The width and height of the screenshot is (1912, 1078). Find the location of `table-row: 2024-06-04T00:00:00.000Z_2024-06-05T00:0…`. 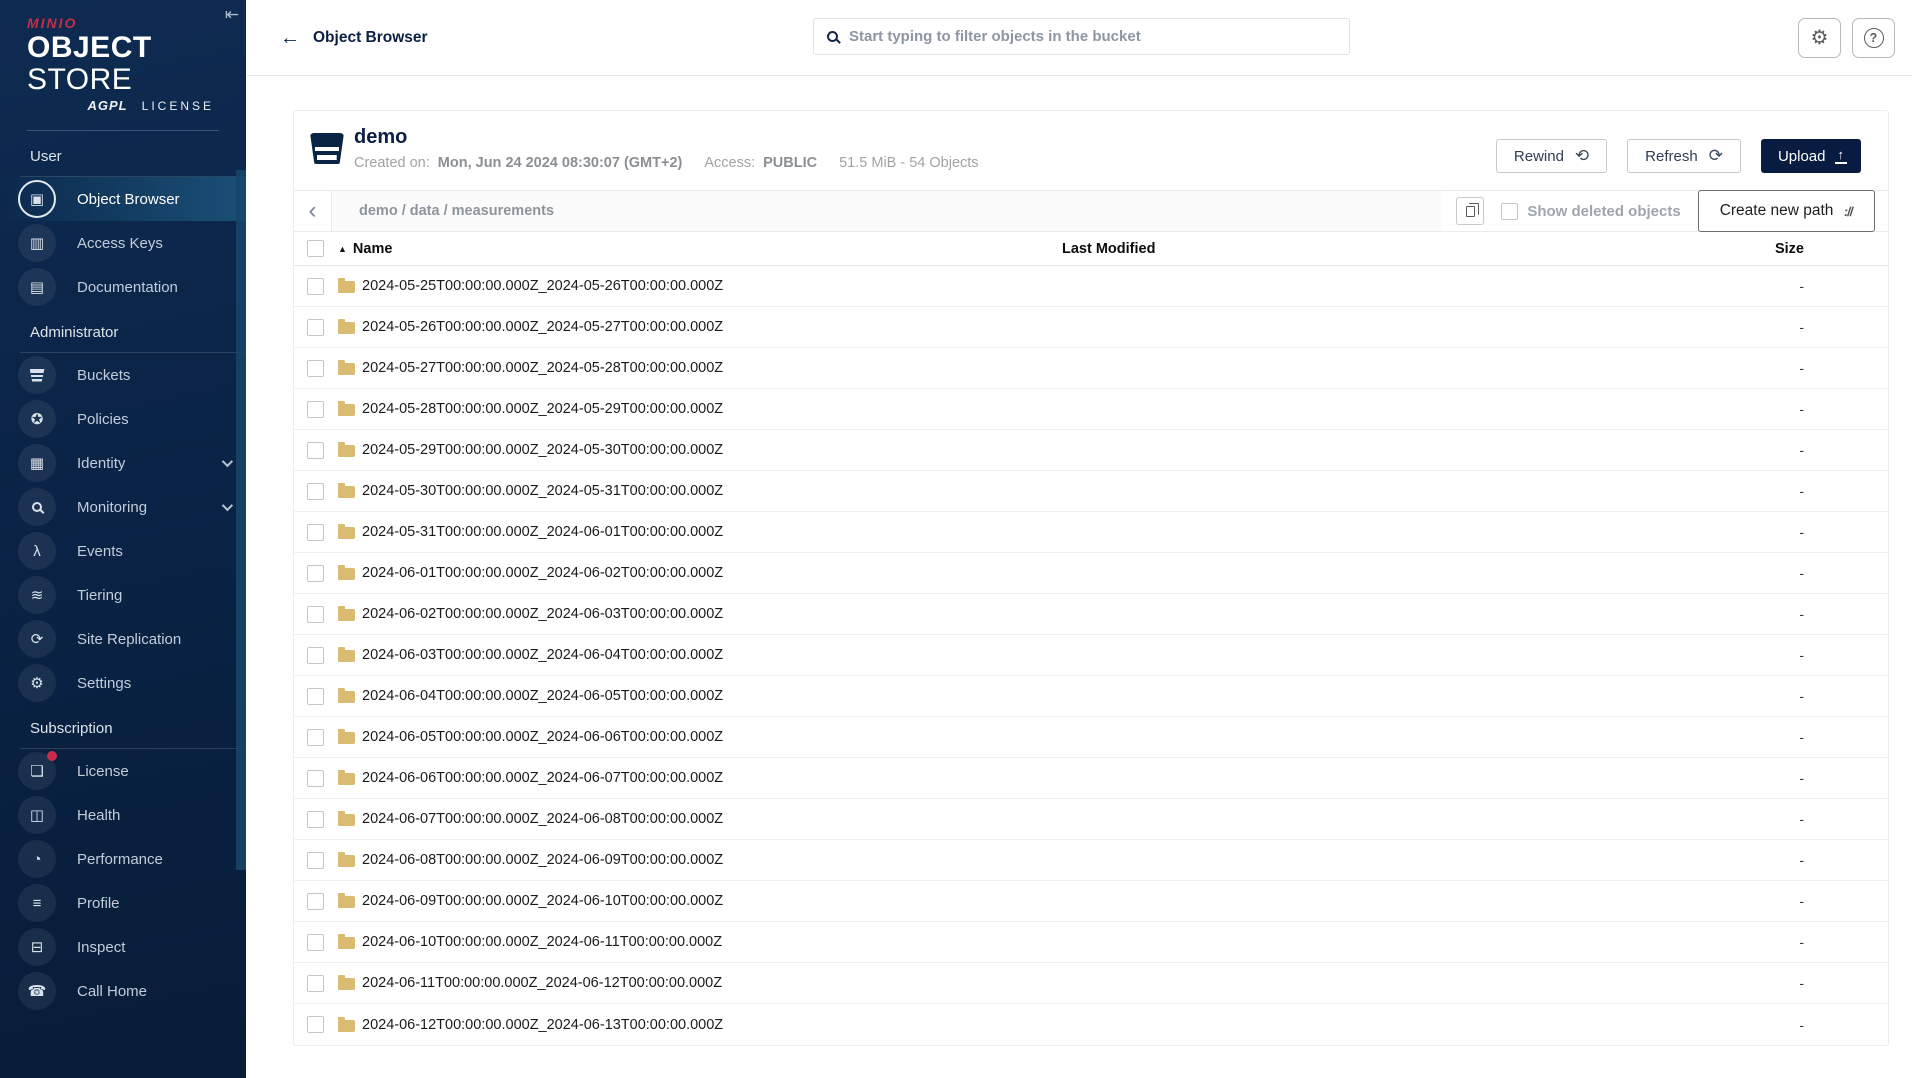

table-row: 2024-06-04T00:00:00.000Z_2024-06-05T00:0… is located at coordinates (1091, 696).